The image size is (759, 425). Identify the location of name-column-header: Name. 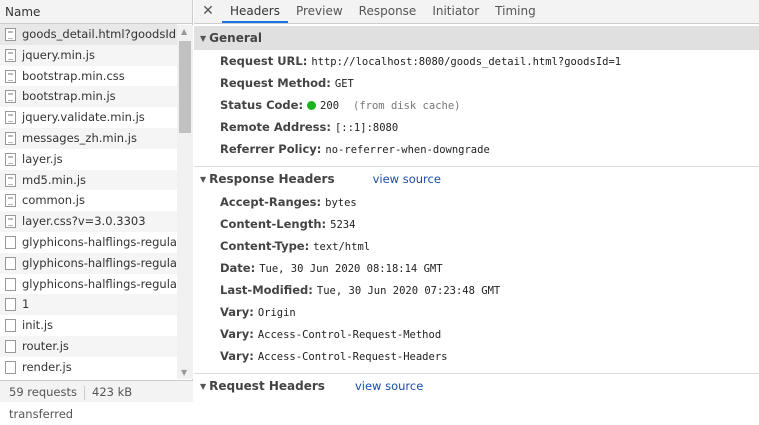
(96, 12).